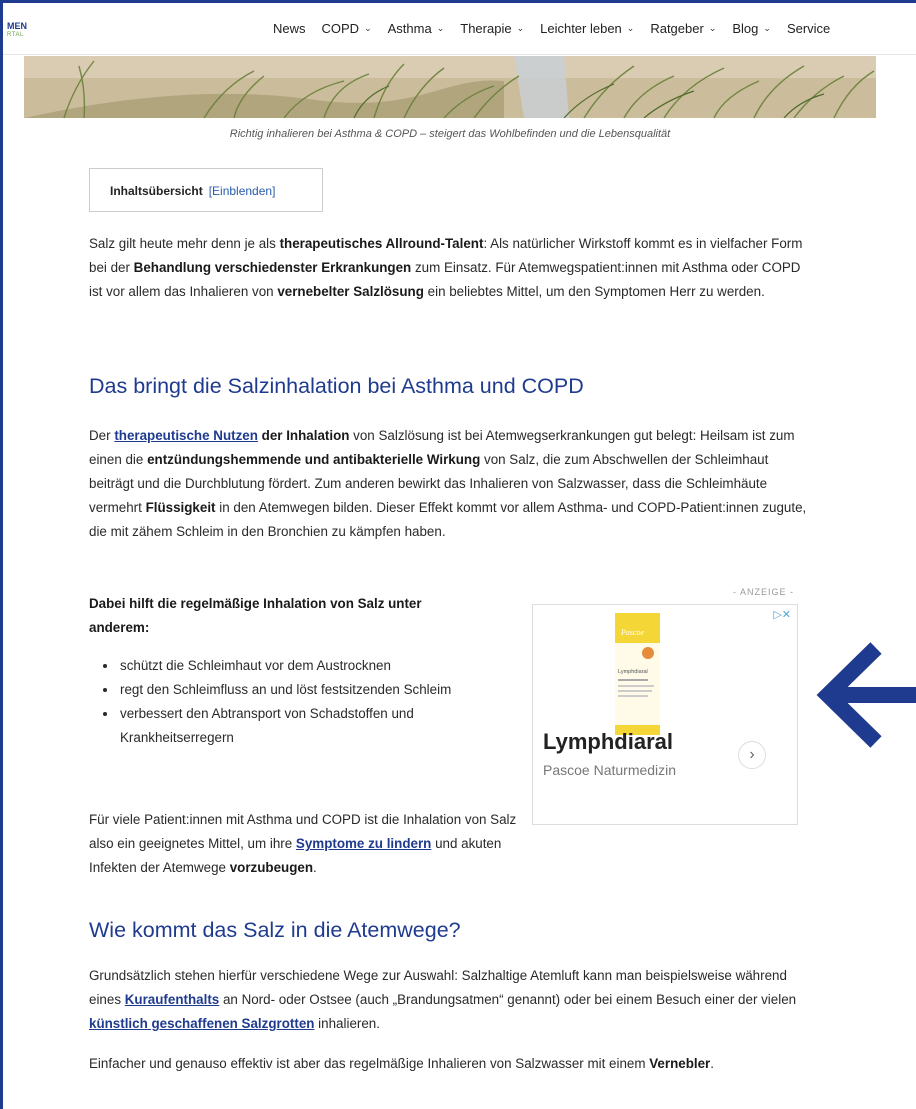 The image size is (916, 1109). I want to click on nav-item-asthma: Asthma ⌄, so click(416, 28).